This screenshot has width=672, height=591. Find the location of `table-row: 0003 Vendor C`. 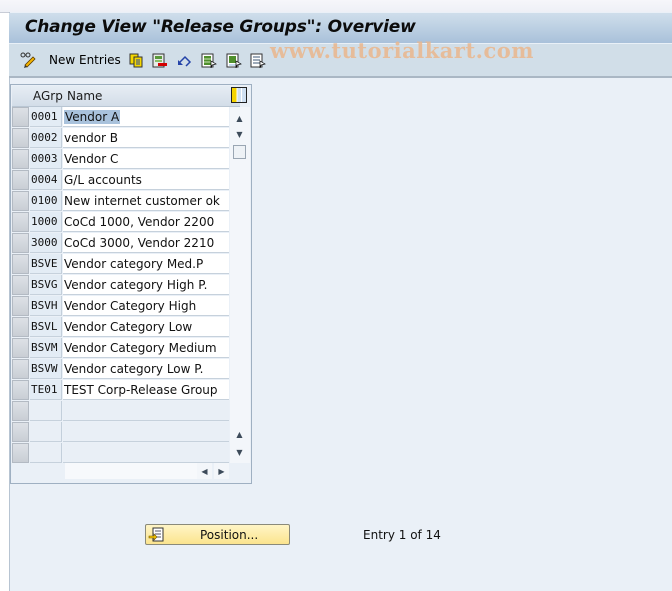

table-row: 0003 Vendor C is located at coordinates (129, 159).